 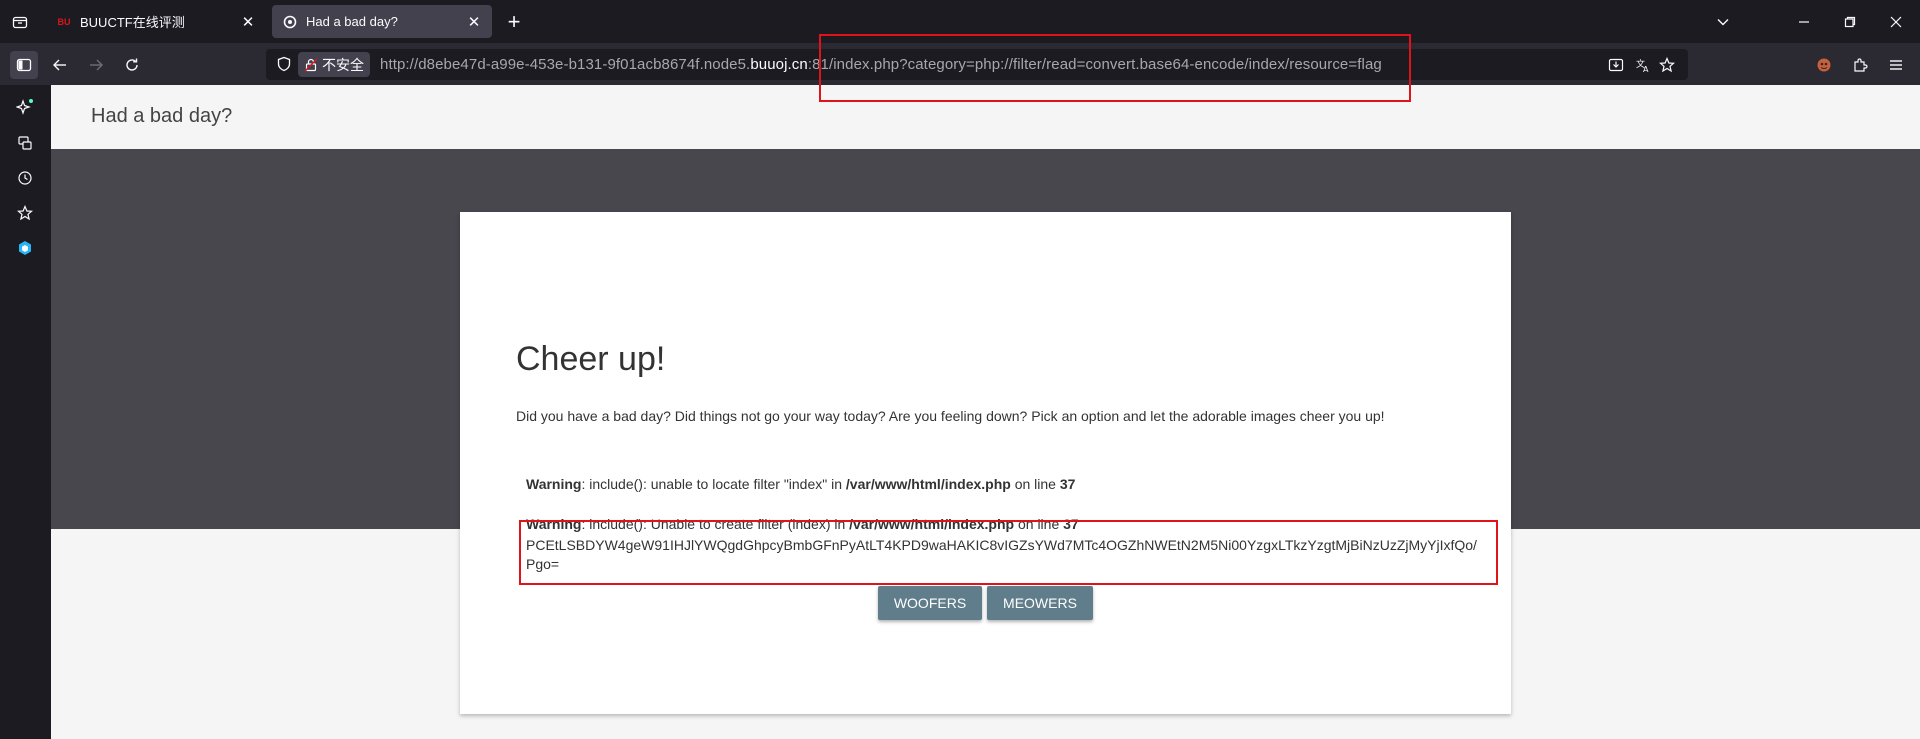 What do you see at coordinates (64, 21) in the screenshot?
I see `buuctf-favicon-icon: BU` at bounding box center [64, 21].